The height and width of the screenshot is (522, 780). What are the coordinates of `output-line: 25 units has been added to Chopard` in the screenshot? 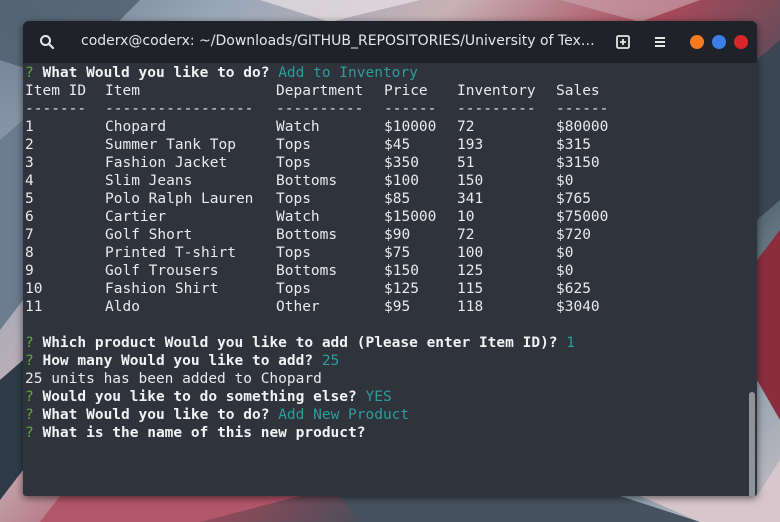 It's located at (173, 379).